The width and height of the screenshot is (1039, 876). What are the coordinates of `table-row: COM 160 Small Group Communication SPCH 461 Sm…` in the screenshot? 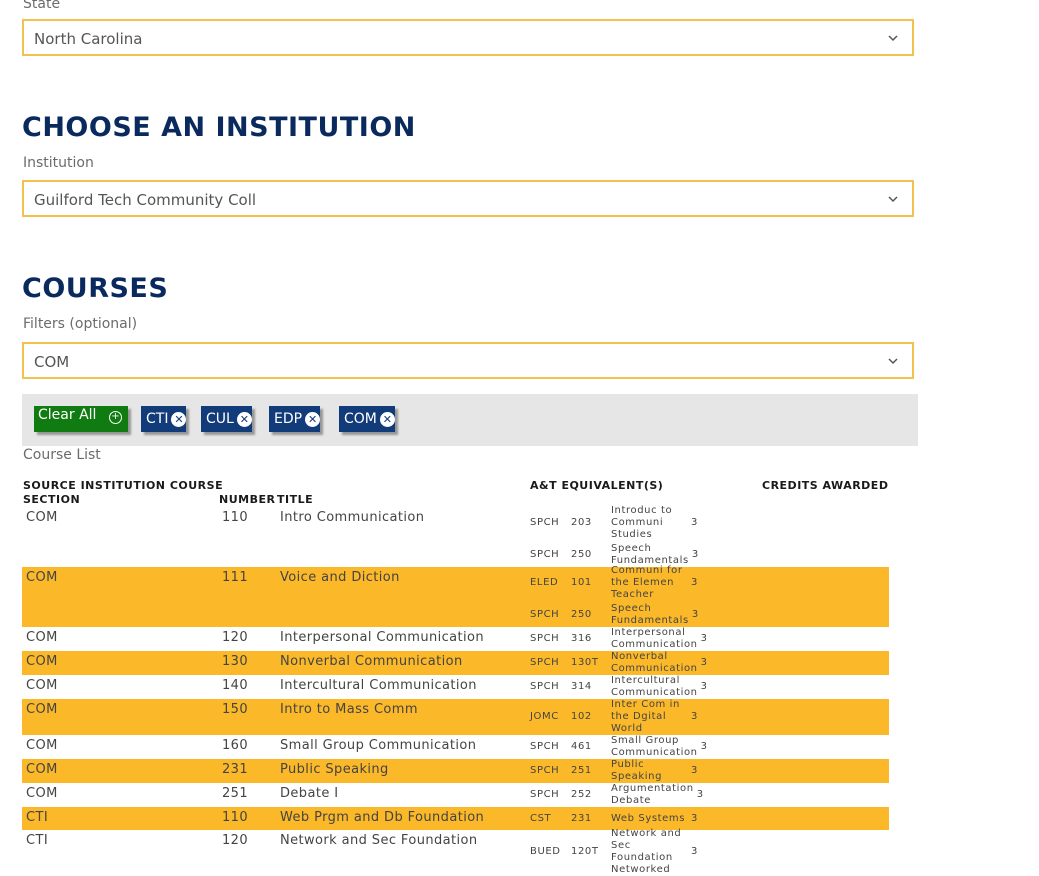 It's located at (455, 747).